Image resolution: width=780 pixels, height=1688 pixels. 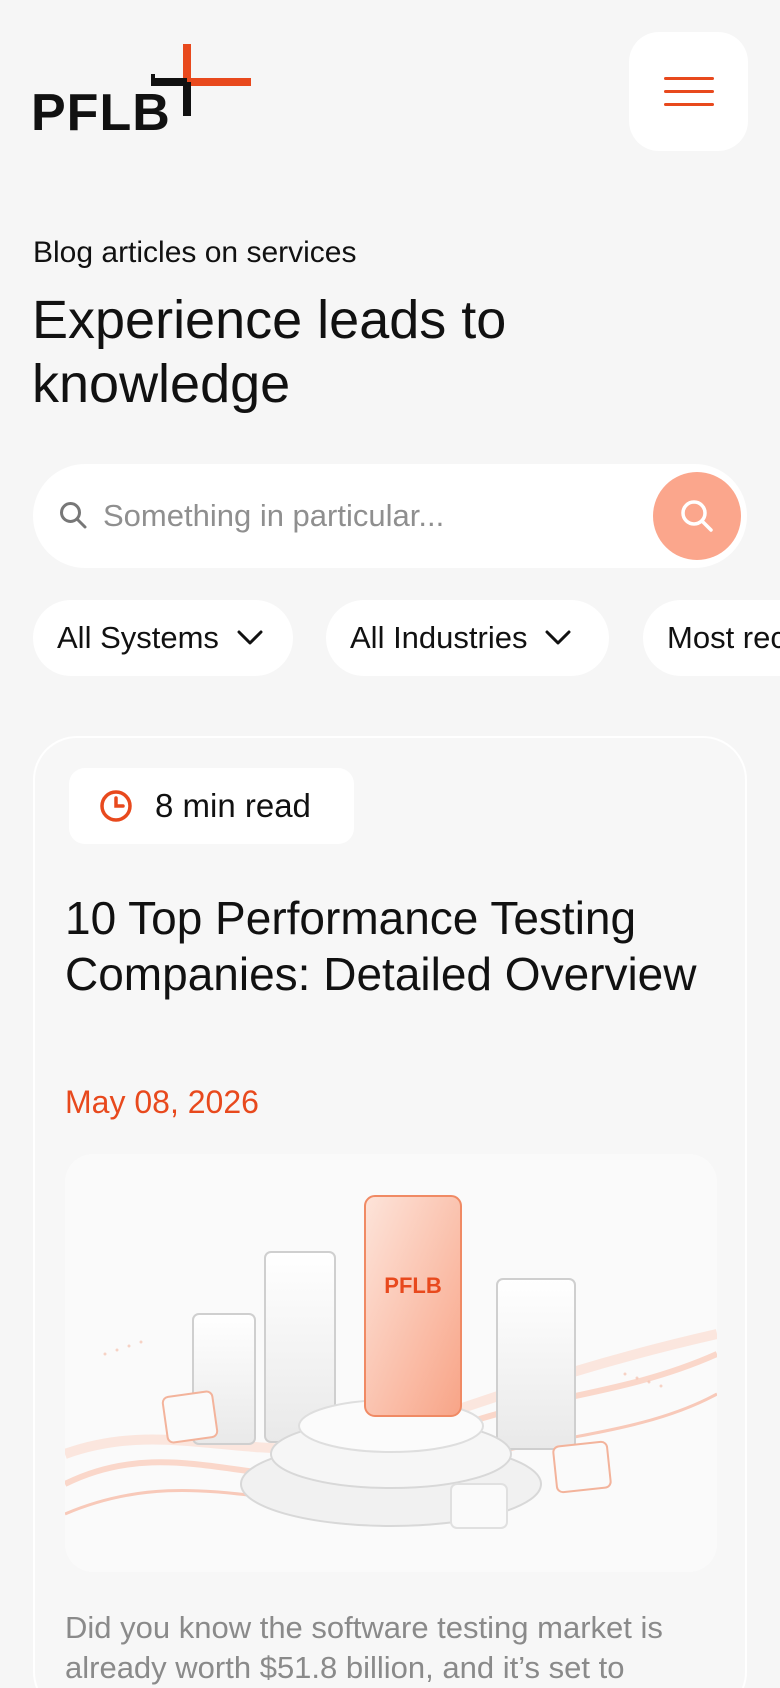 What do you see at coordinates (269, 352) in the screenshot?
I see `page-title: Experience leads to knowledge` at bounding box center [269, 352].